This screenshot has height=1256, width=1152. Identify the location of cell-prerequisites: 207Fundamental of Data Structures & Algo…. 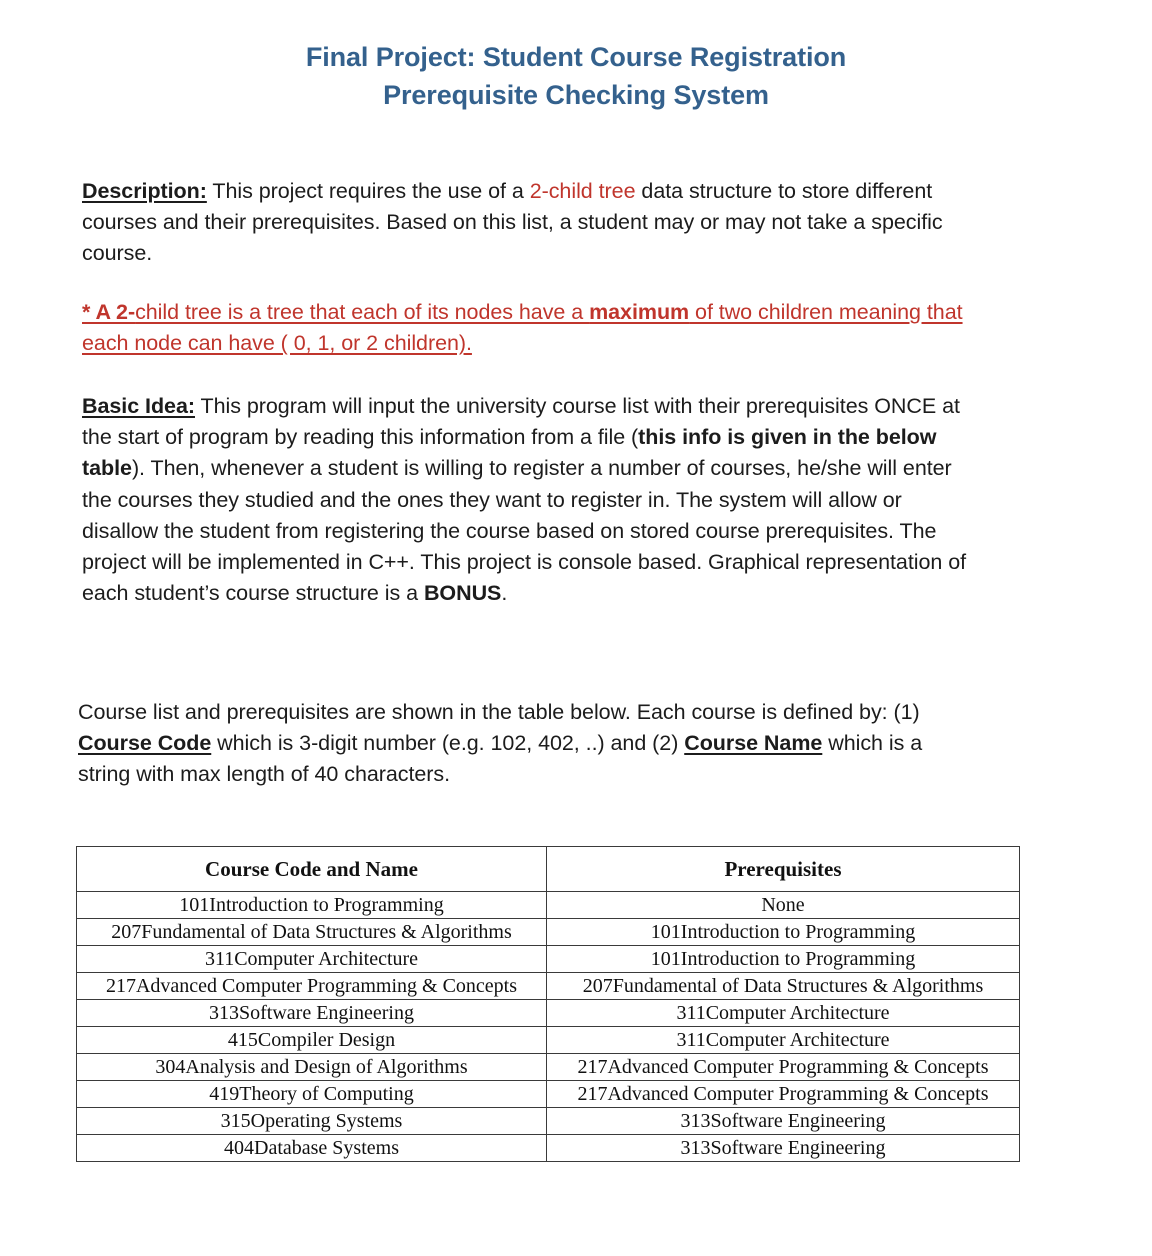
(783, 986).